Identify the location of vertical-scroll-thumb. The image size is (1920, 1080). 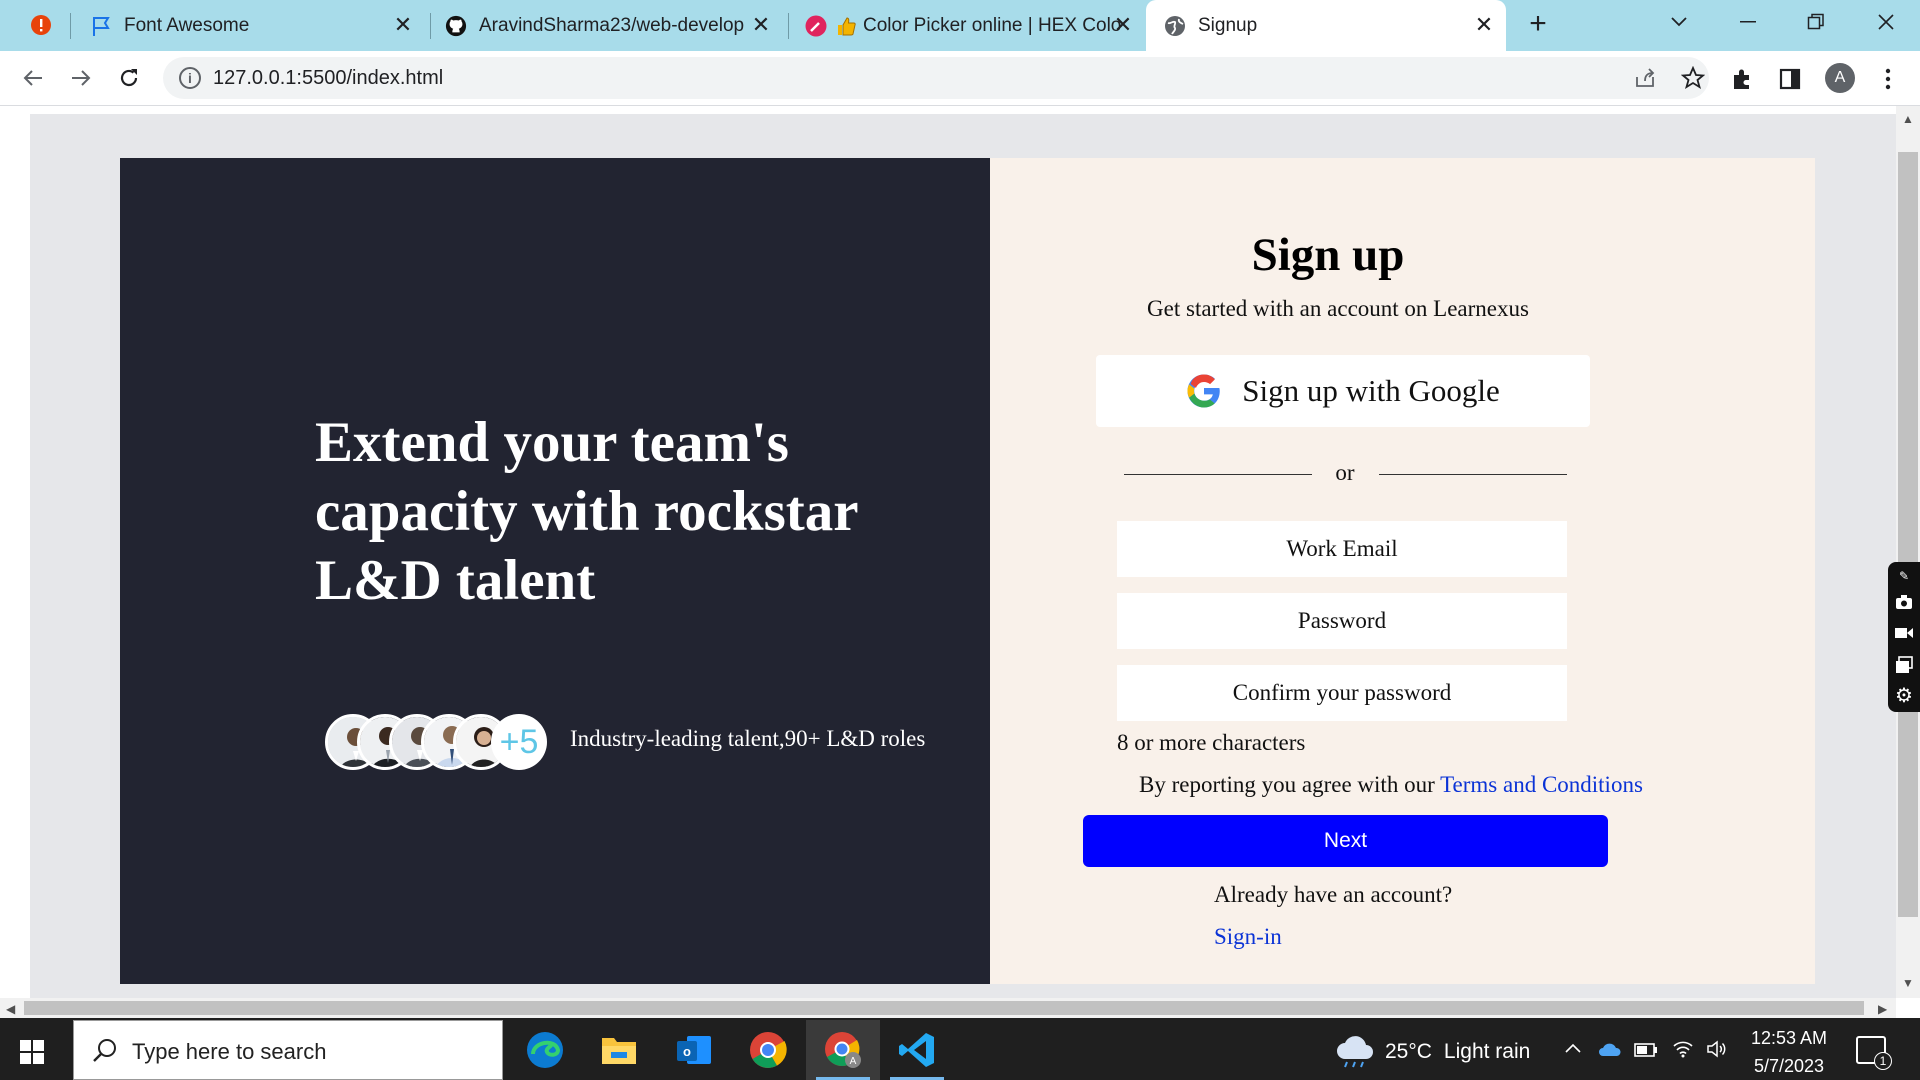
(1908, 534).